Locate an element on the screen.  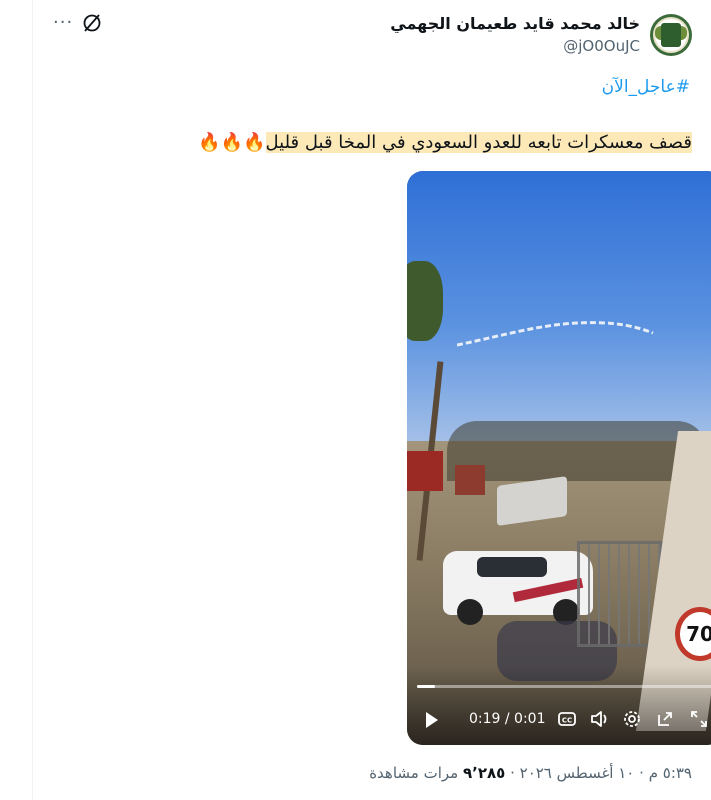
svg-text: CC is located at coordinates (567, 721).